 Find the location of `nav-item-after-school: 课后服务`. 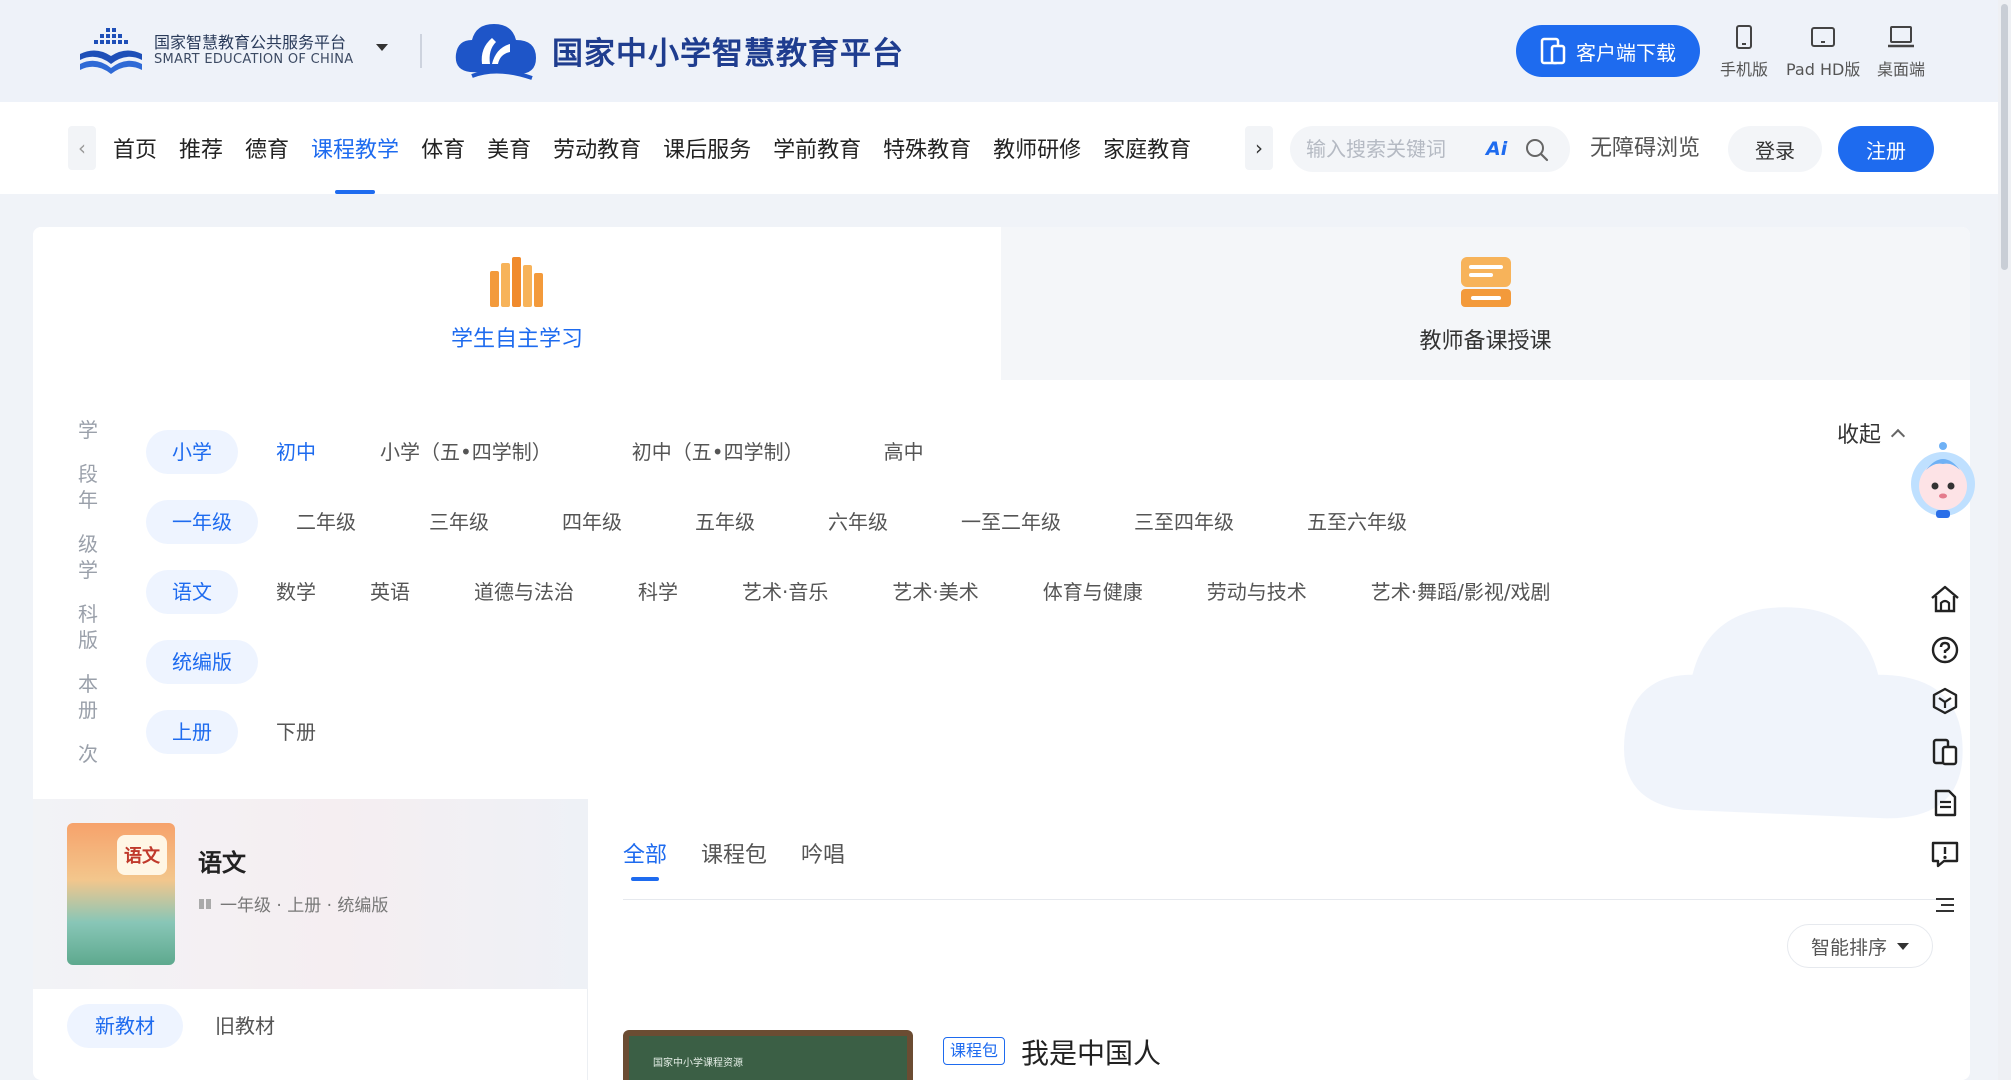

nav-item-after-school: 课后服务 is located at coordinates (707, 148).